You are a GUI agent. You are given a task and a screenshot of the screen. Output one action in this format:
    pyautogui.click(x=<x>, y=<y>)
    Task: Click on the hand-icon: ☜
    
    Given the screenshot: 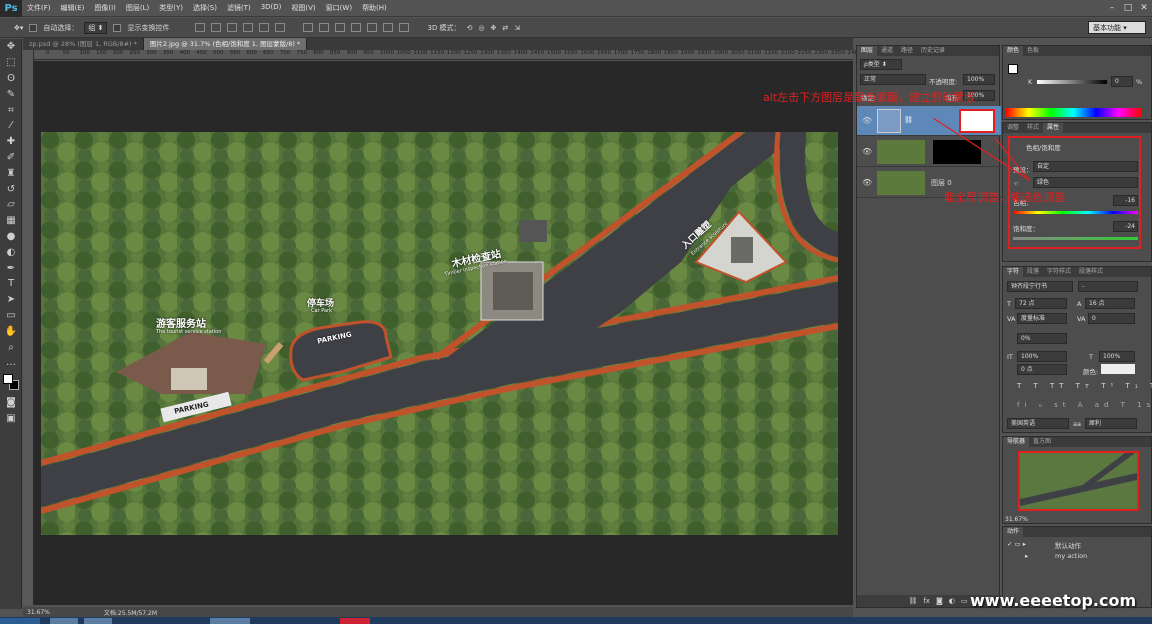 What is the action you would take?
    pyautogui.click(x=1016, y=184)
    